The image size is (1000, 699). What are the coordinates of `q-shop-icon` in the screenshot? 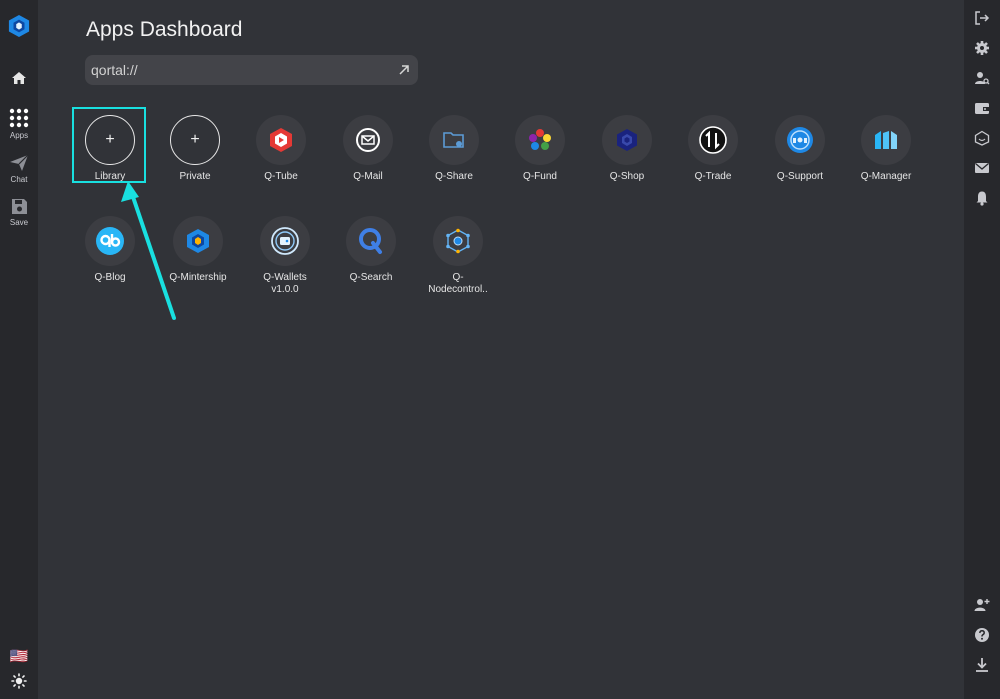 It's located at (627, 140).